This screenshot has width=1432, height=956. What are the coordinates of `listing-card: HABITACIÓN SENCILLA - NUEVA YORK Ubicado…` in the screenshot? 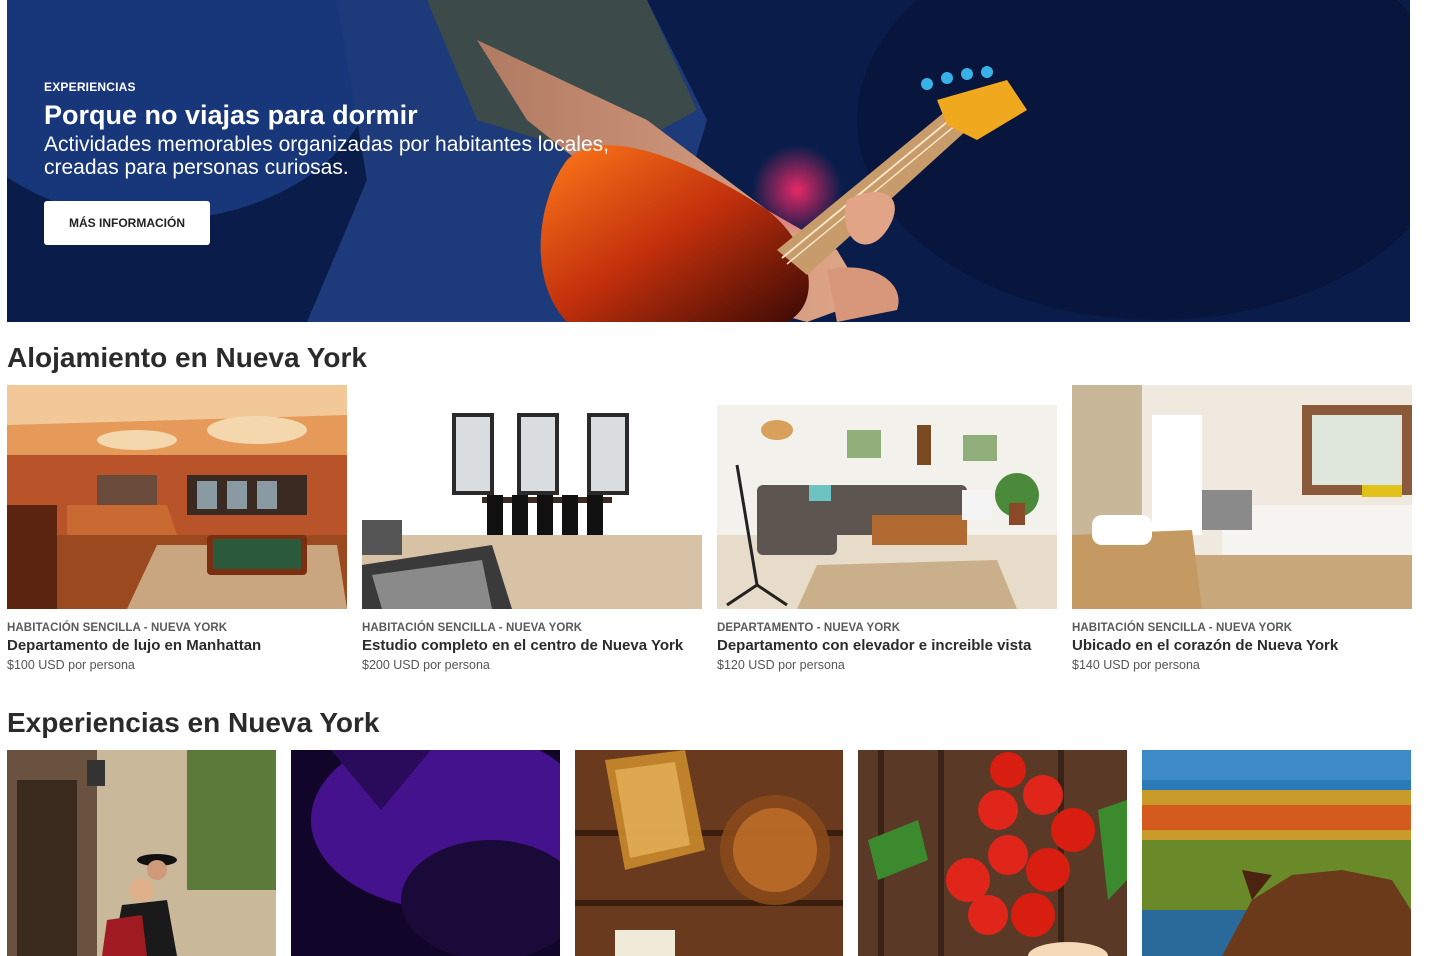 It's located at (1242, 528).